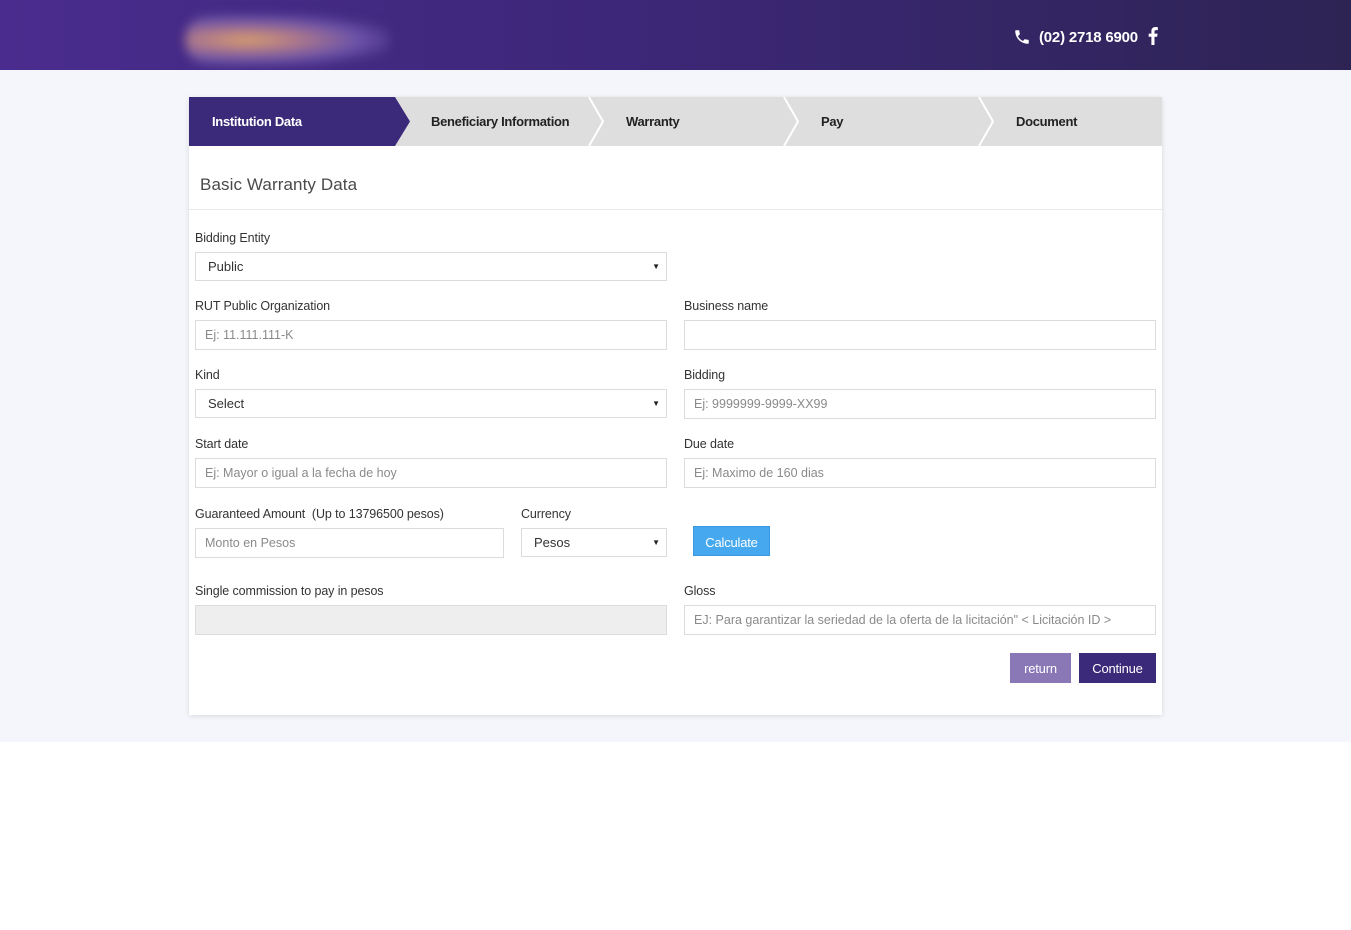 Image resolution: width=1351 pixels, height=930 pixels. I want to click on currency-value: Pesos, so click(552, 542).